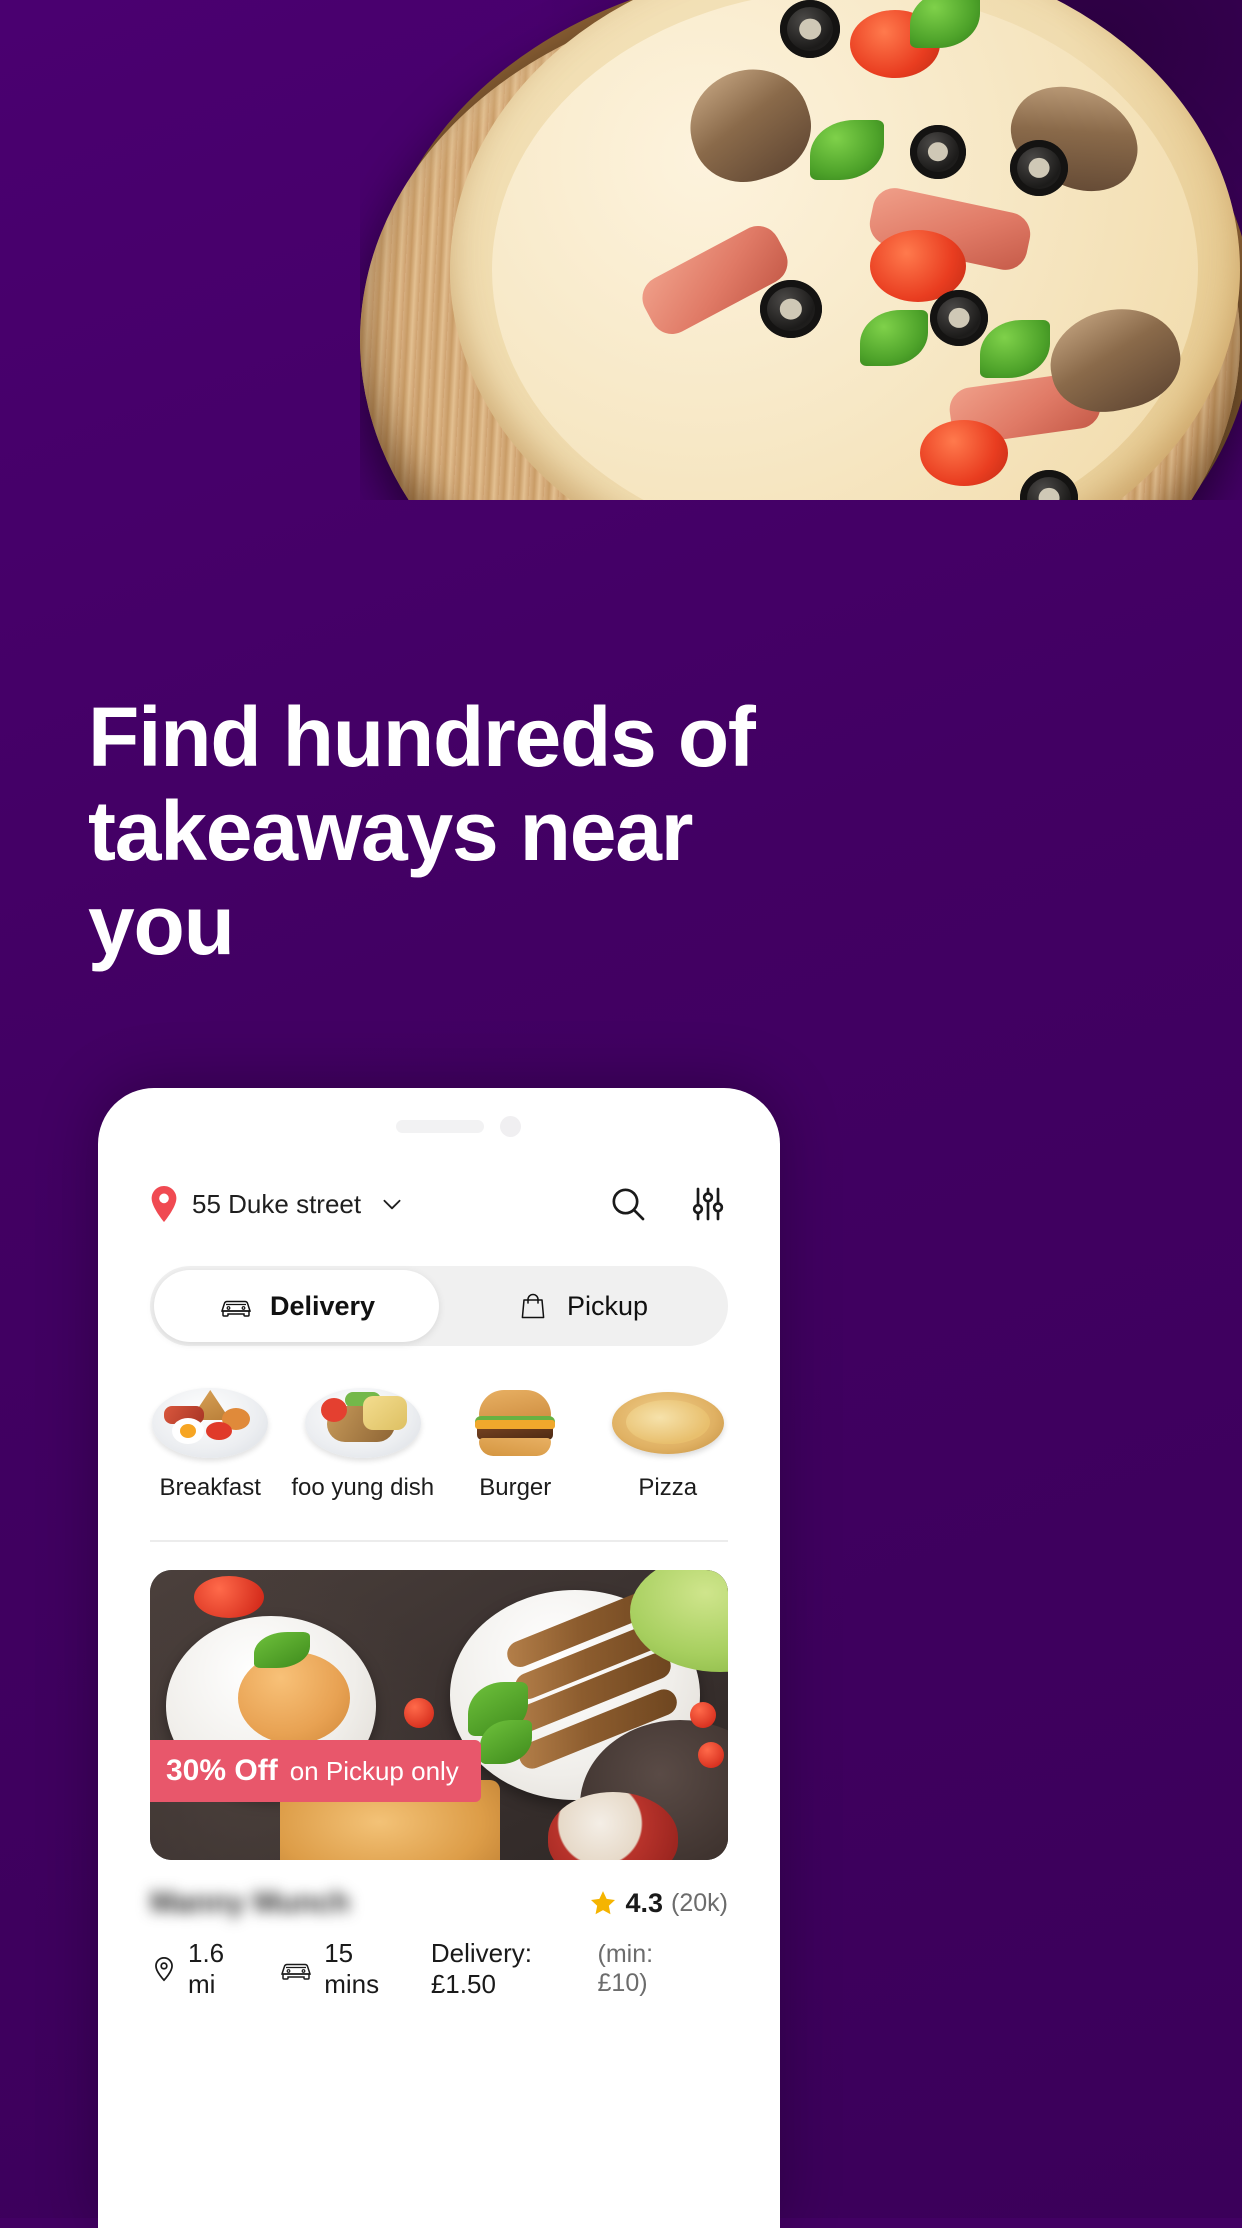 Image resolution: width=1242 pixels, height=2228 pixels. I want to click on category-item-burger: Burger, so click(515, 1438).